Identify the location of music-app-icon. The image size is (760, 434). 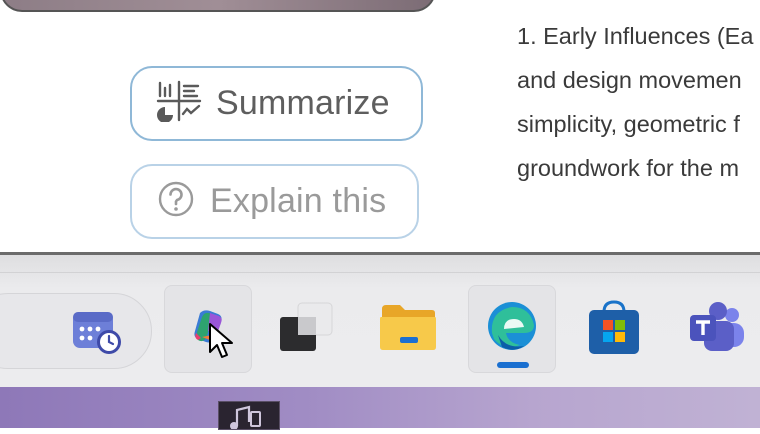
(249, 415).